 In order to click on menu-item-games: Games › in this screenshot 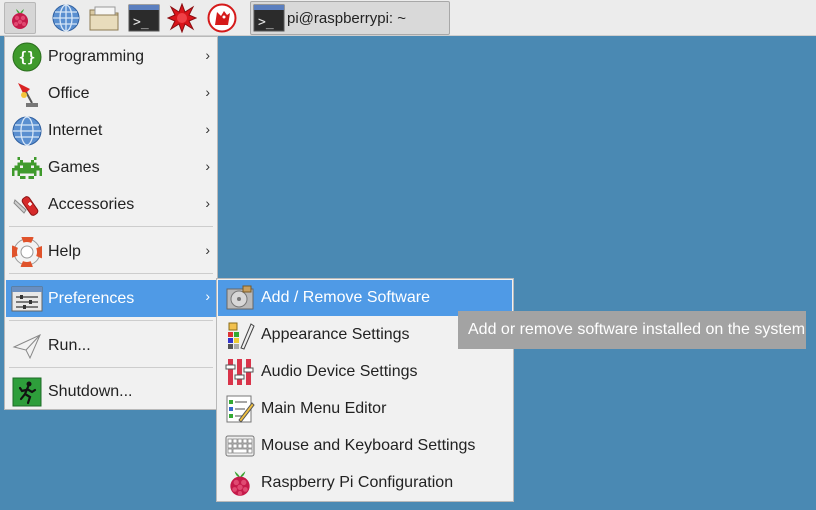, I will do `click(111, 168)`.